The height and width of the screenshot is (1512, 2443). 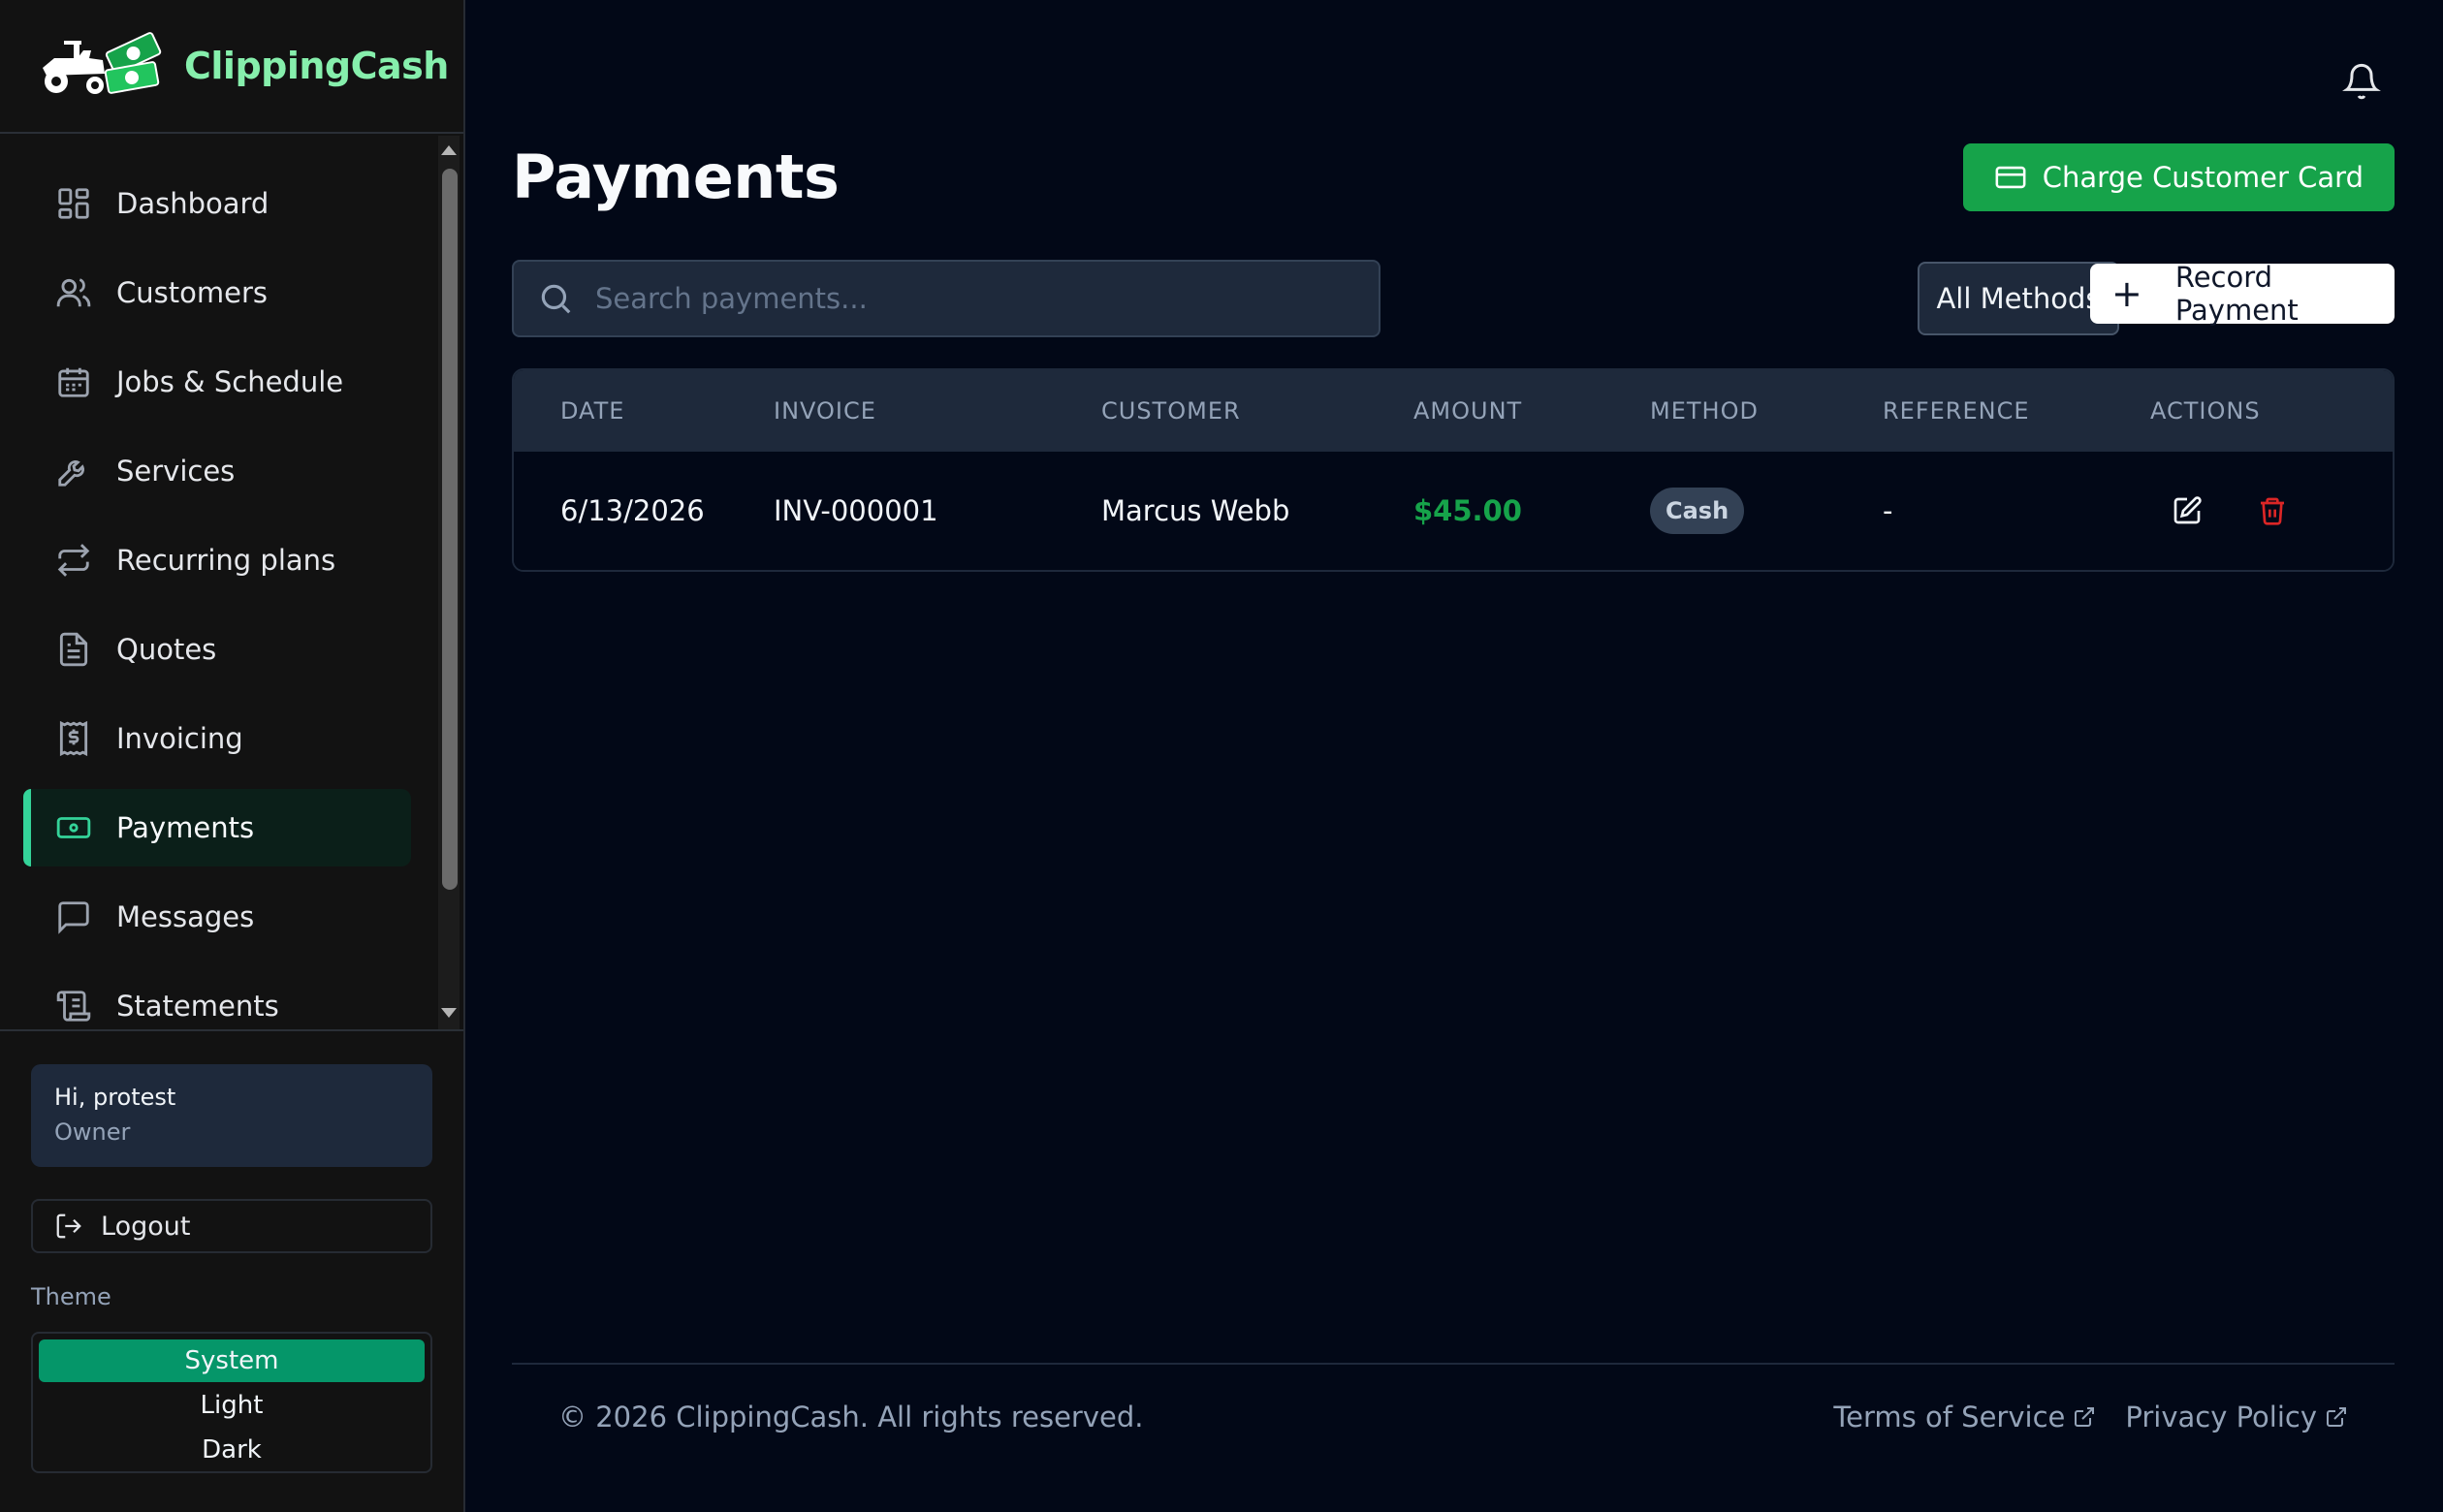 What do you see at coordinates (449, 1013) in the screenshot?
I see `scroll-down-arrow-icon` at bounding box center [449, 1013].